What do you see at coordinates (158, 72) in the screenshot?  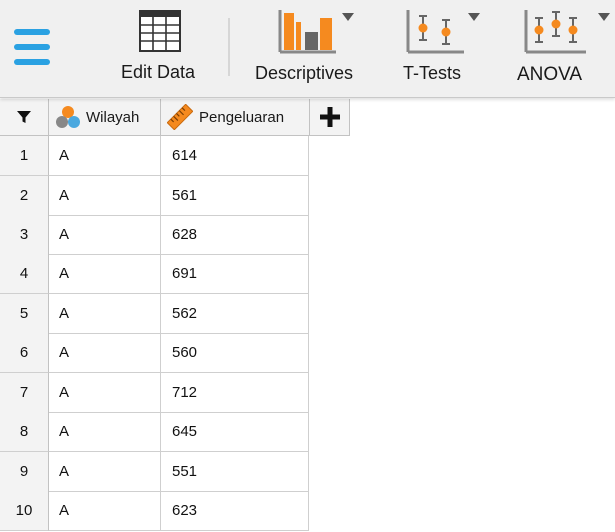 I see `edit-data-label: Edit Data` at bounding box center [158, 72].